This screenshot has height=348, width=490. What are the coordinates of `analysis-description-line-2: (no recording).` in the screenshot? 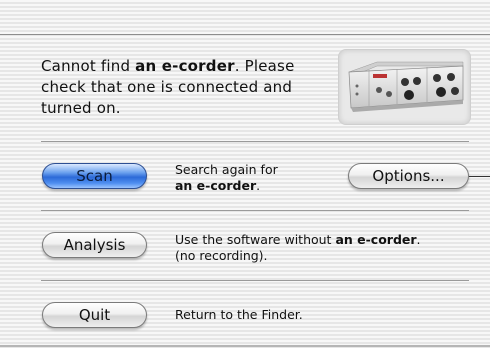 It's located at (221, 255).